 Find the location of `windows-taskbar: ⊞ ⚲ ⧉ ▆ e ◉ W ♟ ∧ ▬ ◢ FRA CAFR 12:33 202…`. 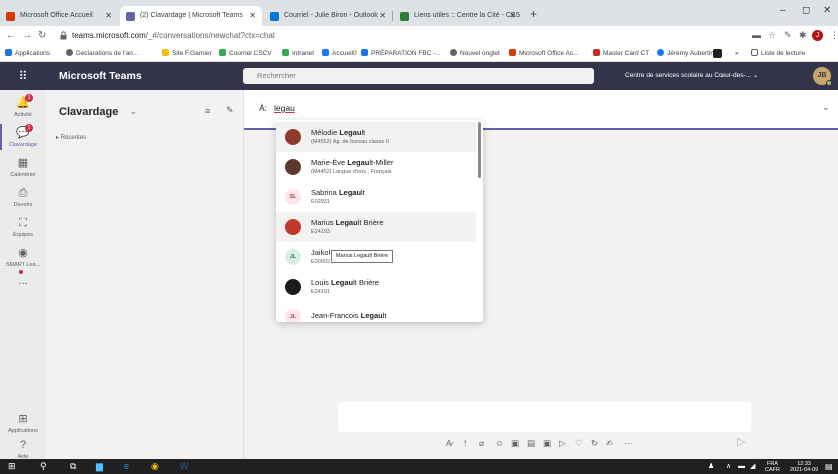

windows-taskbar: ⊞ ⚲ ⧉ ▆ e ◉ W ♟ ∧ ▬ ◢ FRA CAFR 12:33 202… is located at coordinates (419, 466).